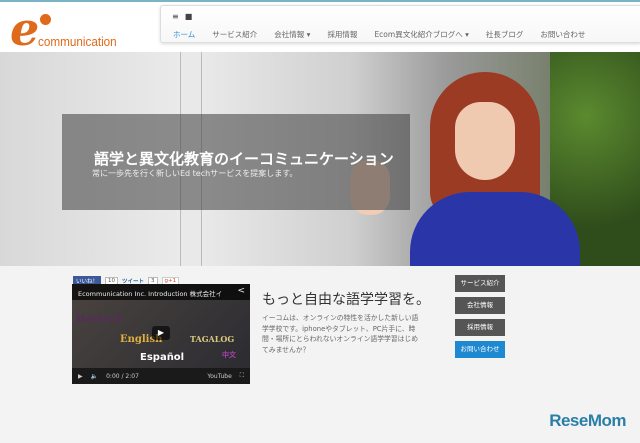 Image resolution: width=640 pixels, height=443 pixels. I want to click on youtube-icon: ■, so click(189, 16).